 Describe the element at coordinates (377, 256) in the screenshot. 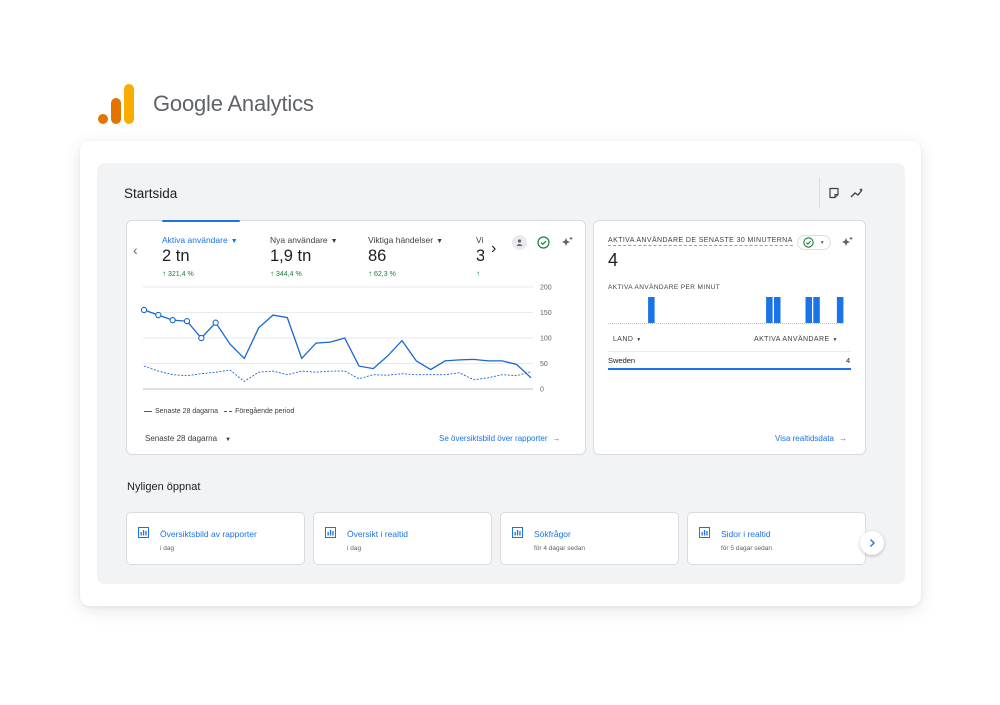

I see `metric-value: 86` at that location.